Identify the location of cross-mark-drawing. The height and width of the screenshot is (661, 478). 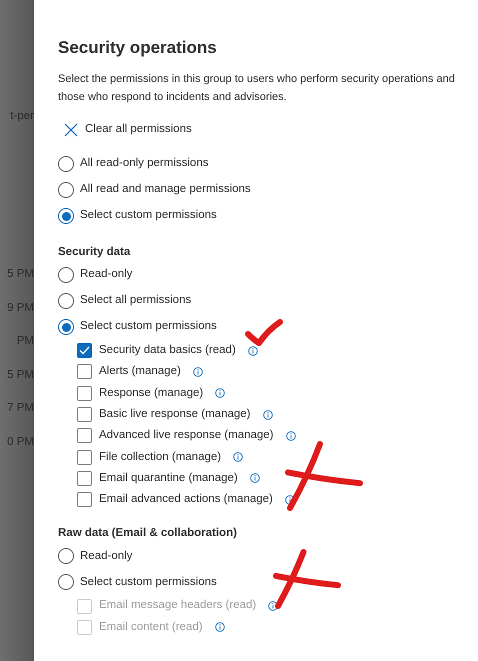
(307, 579).